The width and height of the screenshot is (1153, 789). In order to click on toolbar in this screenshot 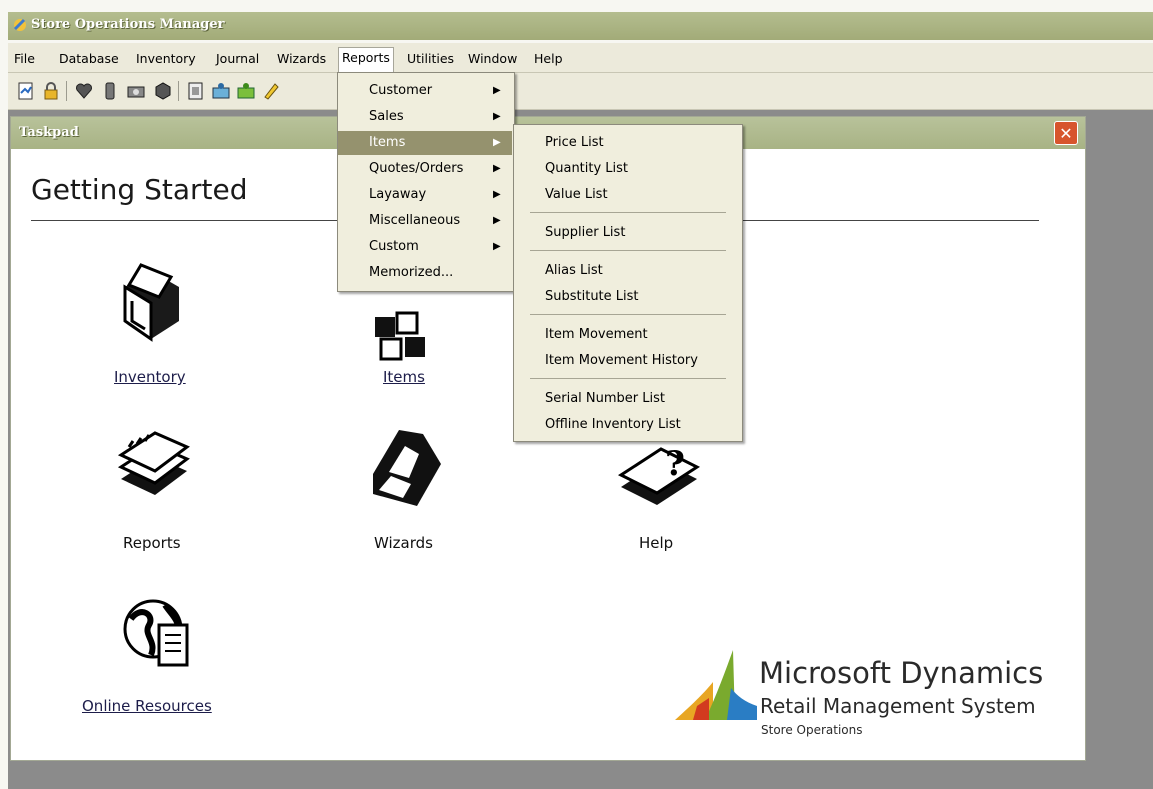, I will do `click(580, 91)`.